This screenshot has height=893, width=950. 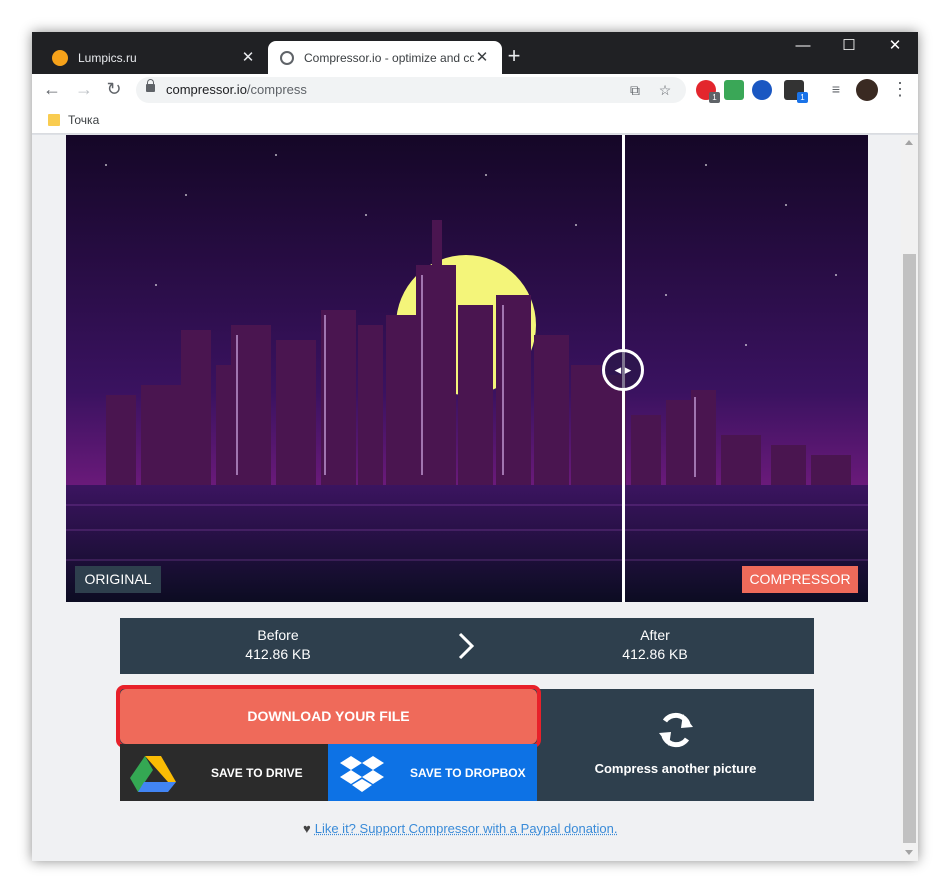 I want to click on tab-compressor: Compressor.io - optimize and co ✕, so click(x=385, y=57).